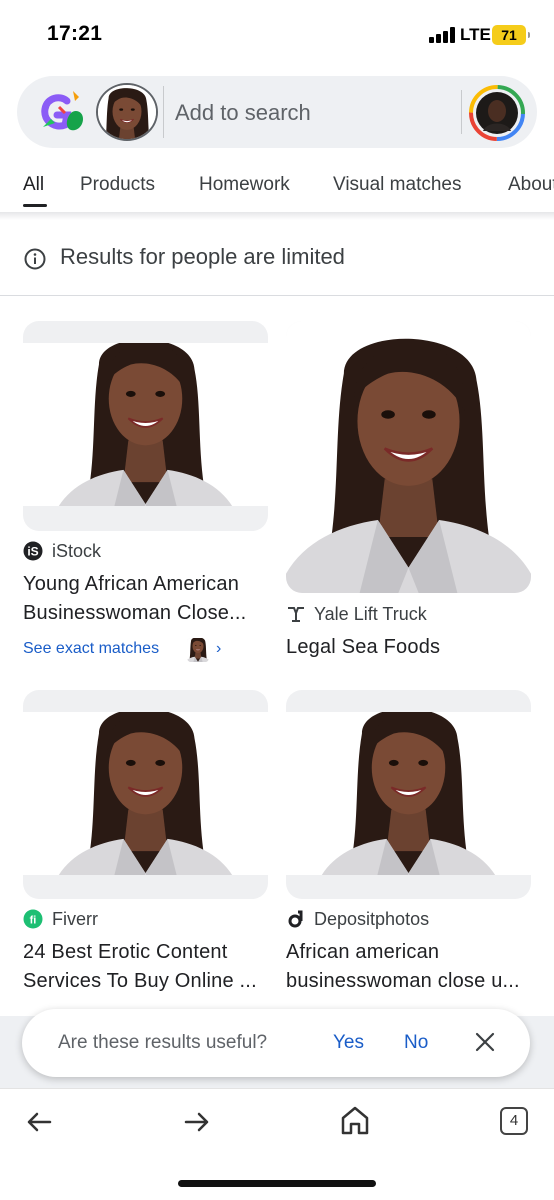  I want to click on result-source: Depositphotos, so click(372, 919).